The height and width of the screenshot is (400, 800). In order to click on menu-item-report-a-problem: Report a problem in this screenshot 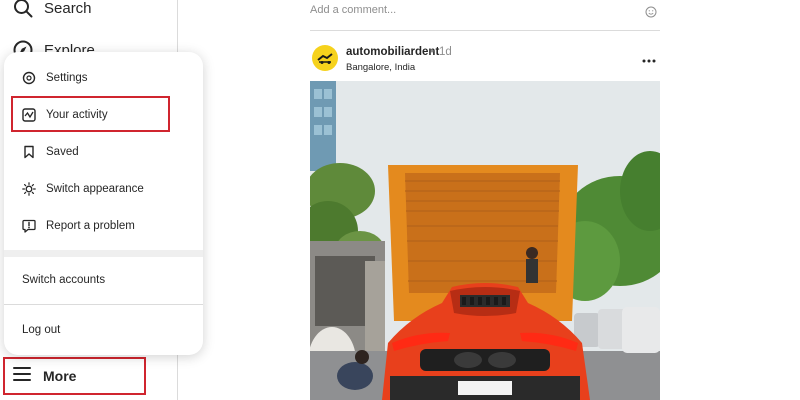, I will do `click(103, 226)`.